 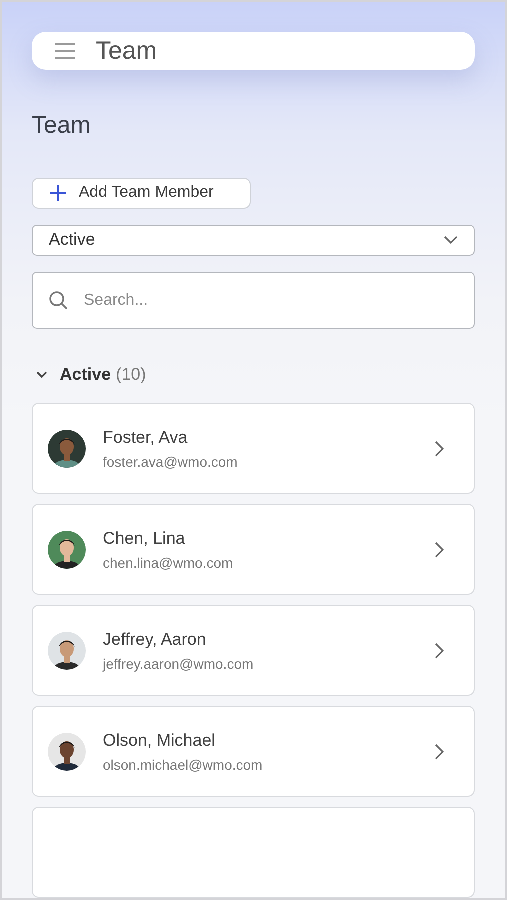 What do you see at coordinates (183, 764) in the screenshot?
I see `member-email: olson.michael@wmo.com` at bounding box center [183, 764].